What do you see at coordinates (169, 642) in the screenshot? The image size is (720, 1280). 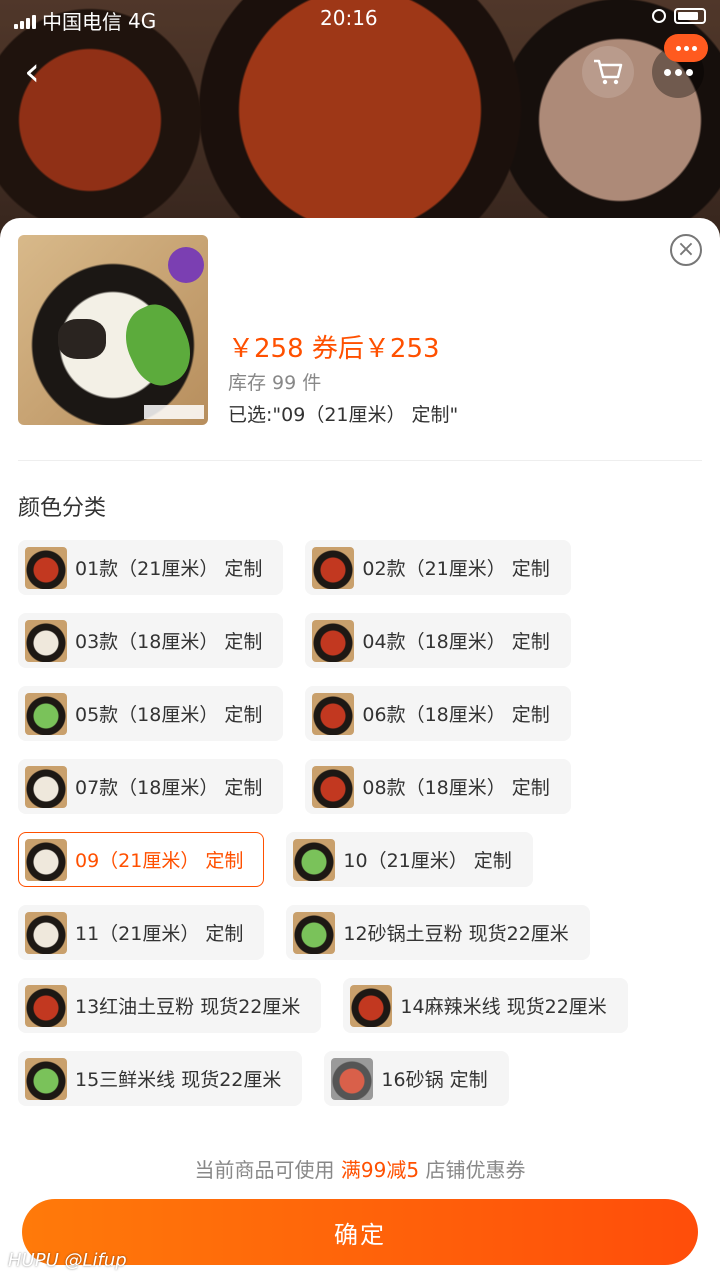 I see `sku-label: 03款（18厘米） 定制` at bounding box center [169, 642].